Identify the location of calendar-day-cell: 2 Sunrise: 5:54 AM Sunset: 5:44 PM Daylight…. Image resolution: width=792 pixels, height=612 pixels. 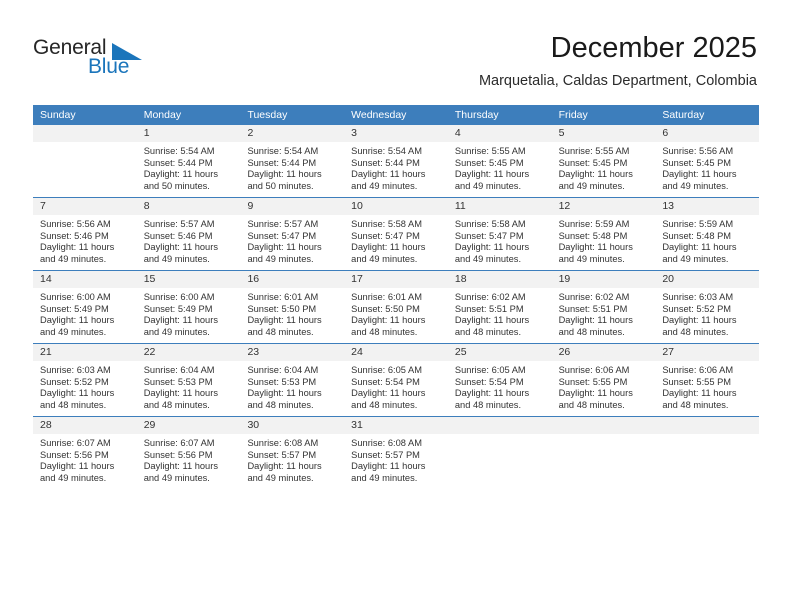
(292, 161).